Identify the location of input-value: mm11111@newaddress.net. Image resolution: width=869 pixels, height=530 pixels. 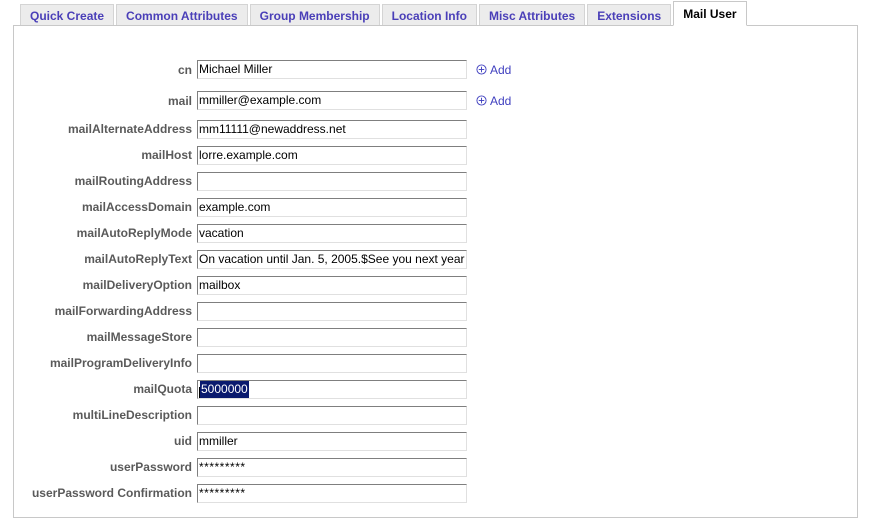
(272, 128).